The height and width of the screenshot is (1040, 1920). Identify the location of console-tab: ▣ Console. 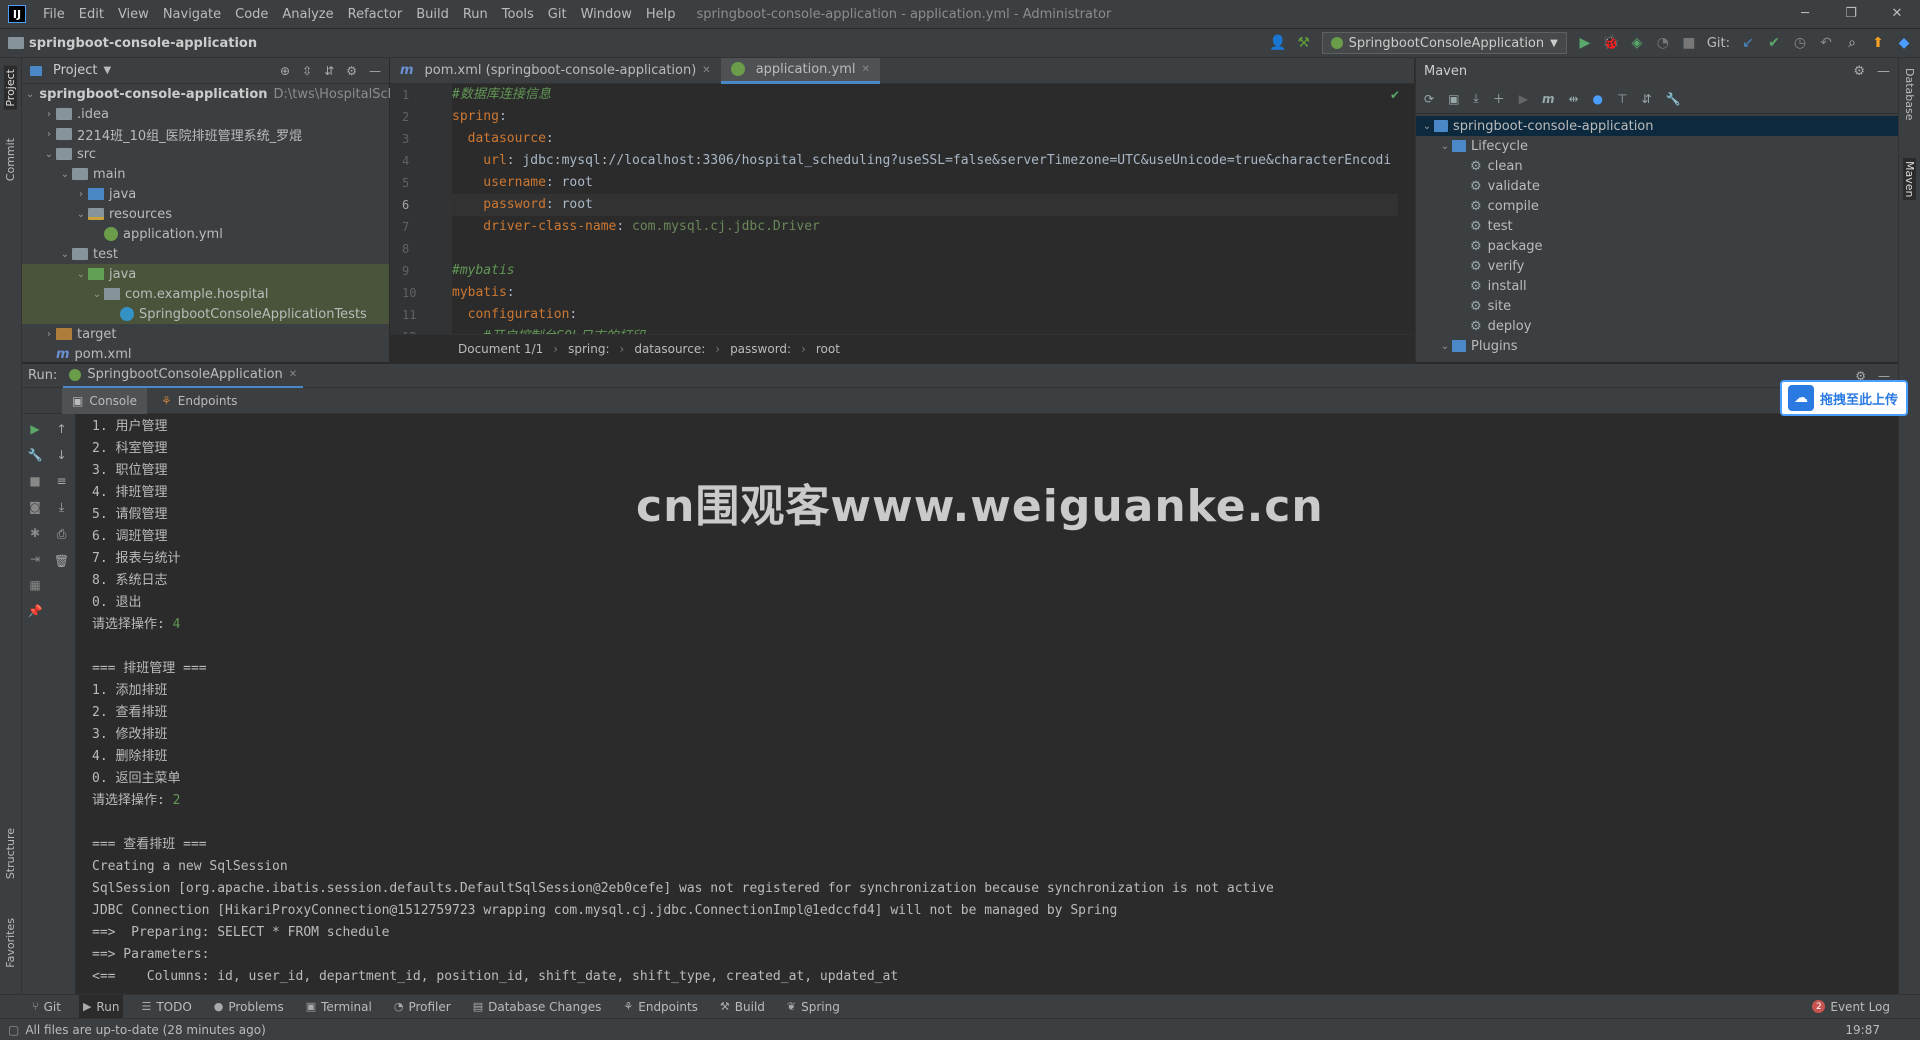
(104, 400).